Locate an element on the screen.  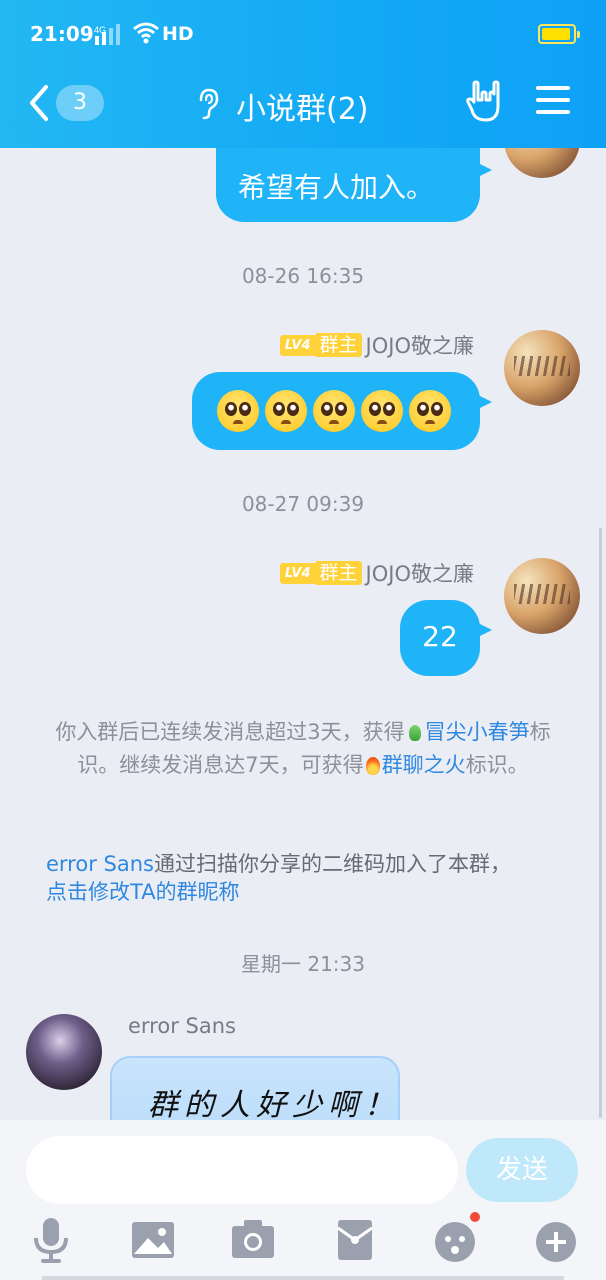
message-bubble: 22 is located at coordinates (446, 638).